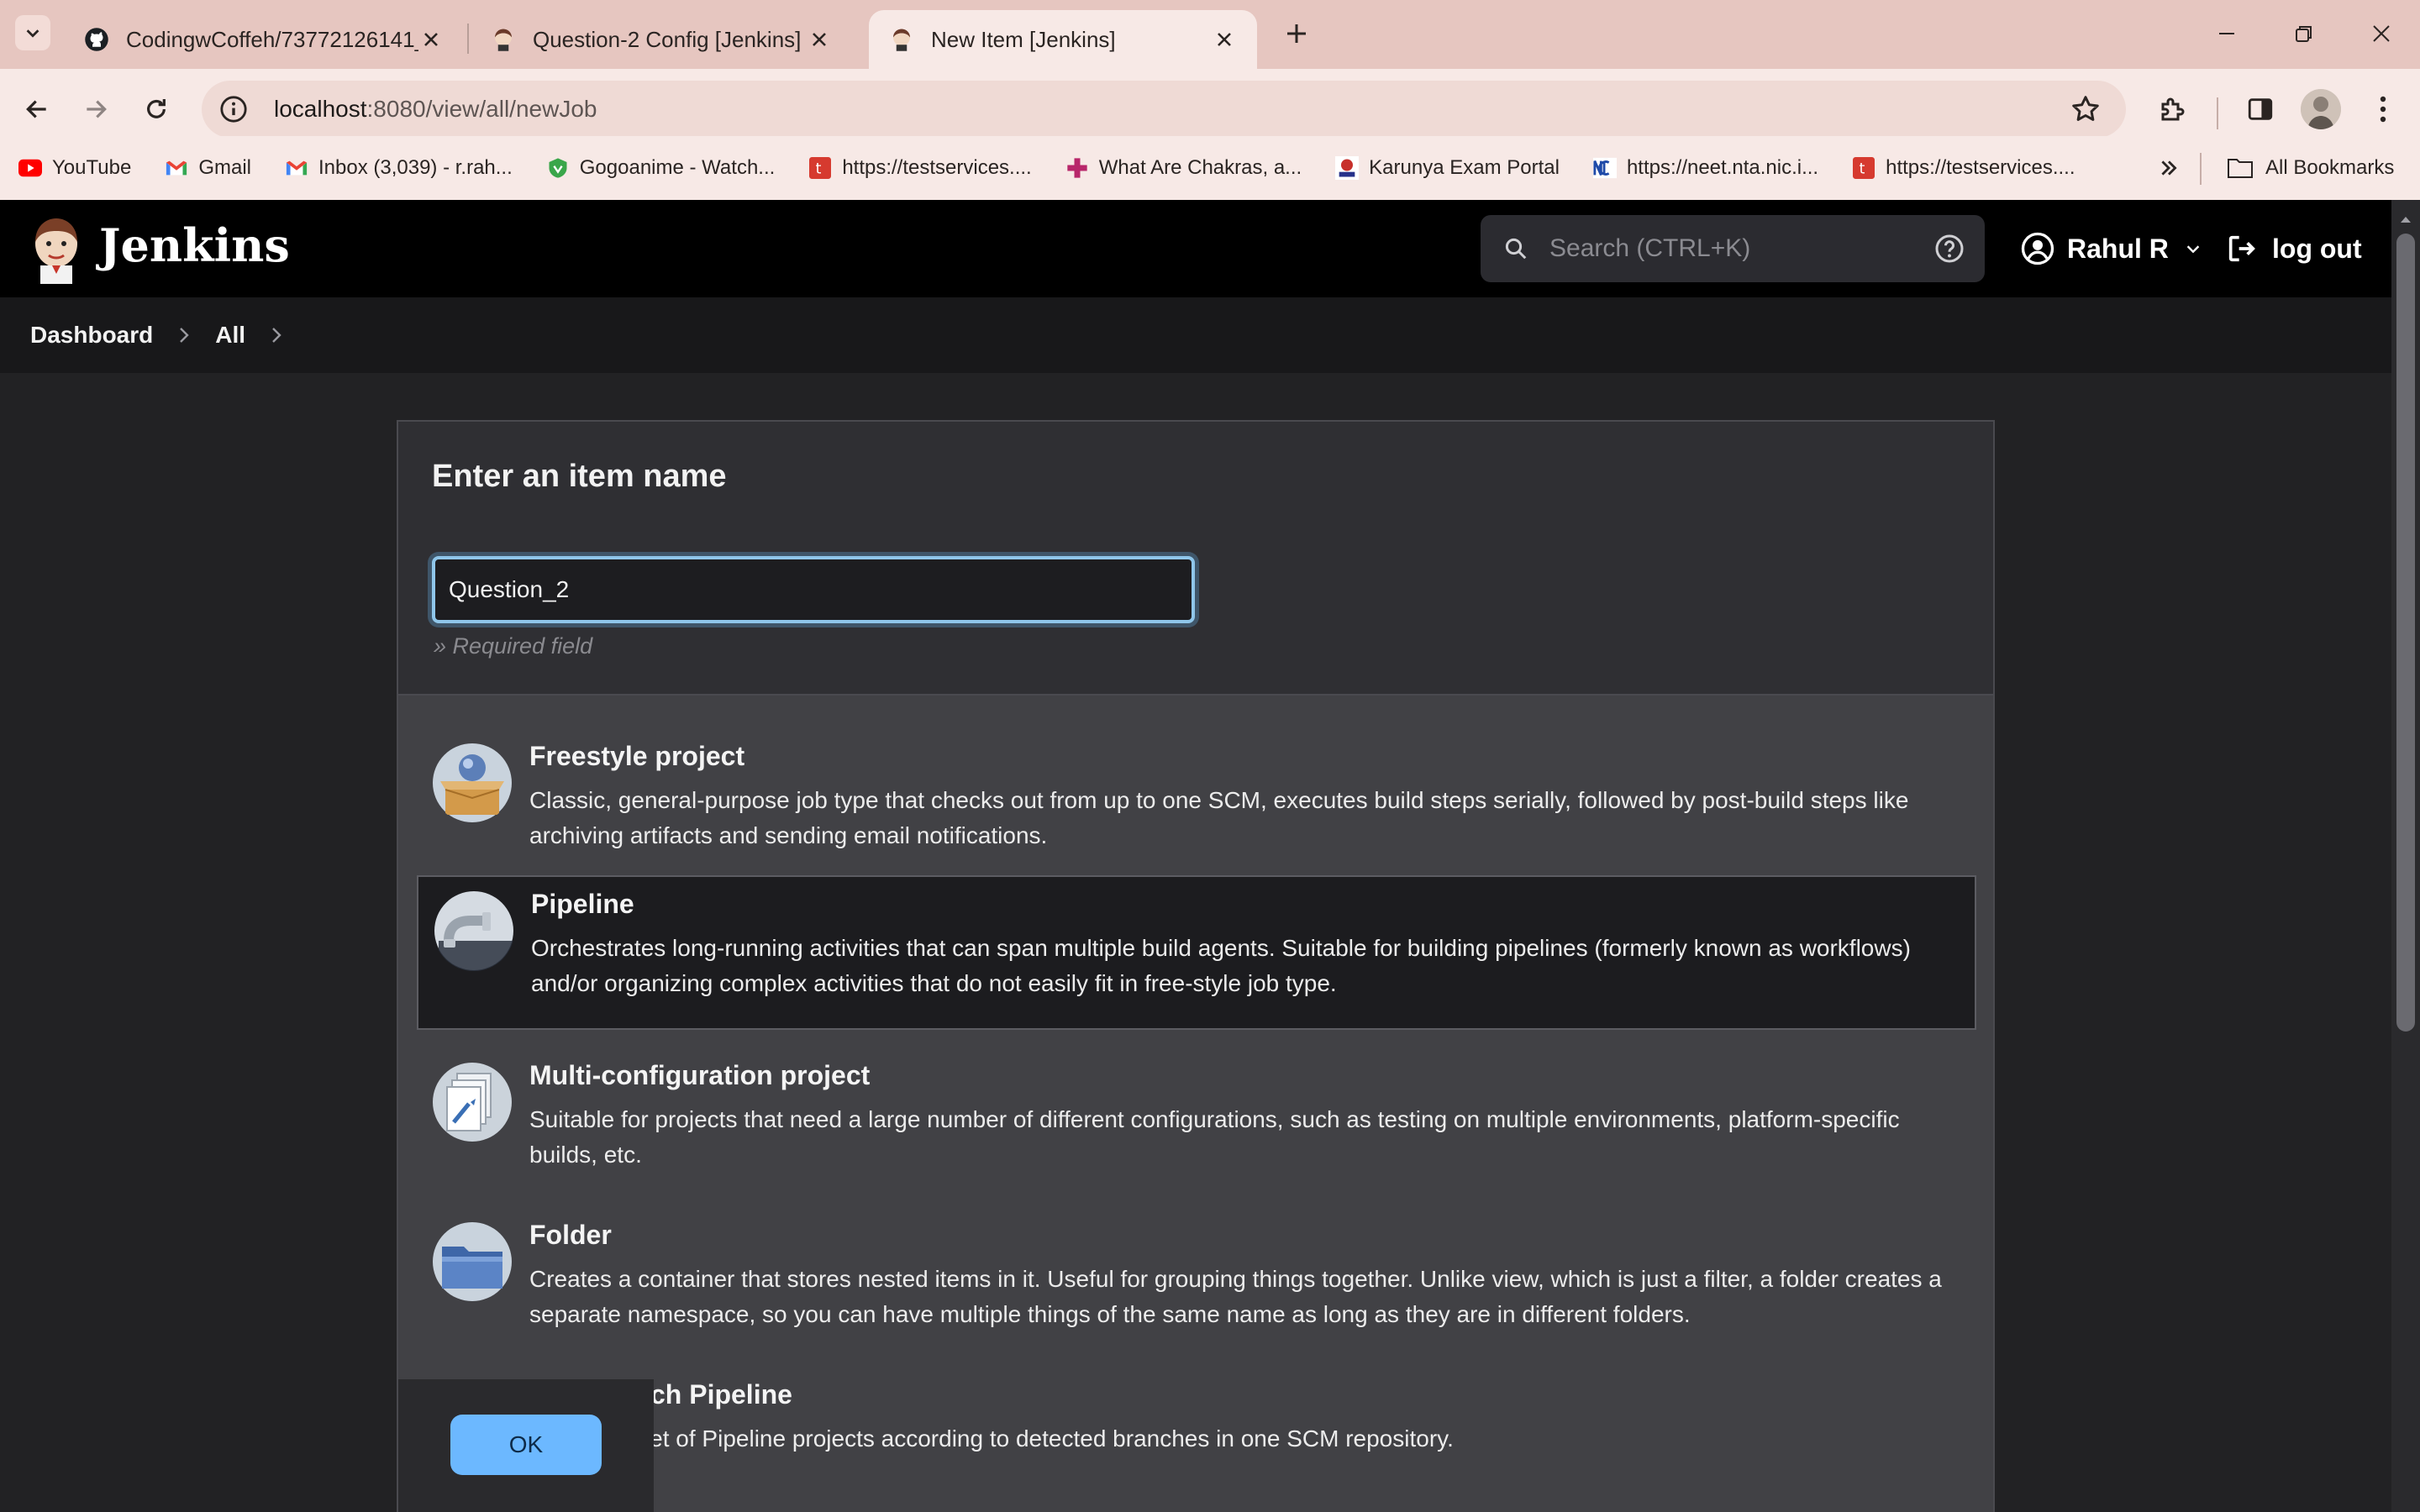 This screenshot has height=1512, width=2420. What do you see at coordinates (2240, 168) in the screenshot?
I see `folder-icon` at bounding box center [2240, 168].